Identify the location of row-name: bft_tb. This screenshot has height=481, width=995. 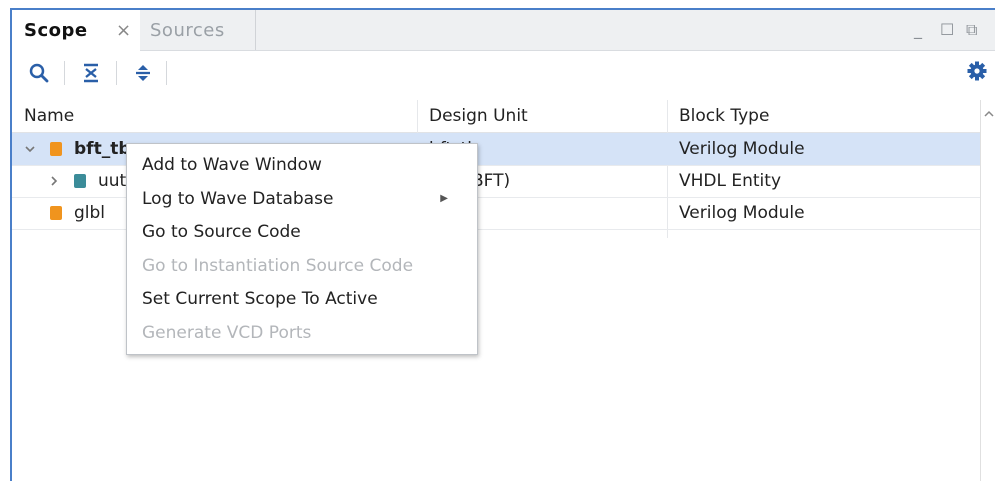
(102, 149).